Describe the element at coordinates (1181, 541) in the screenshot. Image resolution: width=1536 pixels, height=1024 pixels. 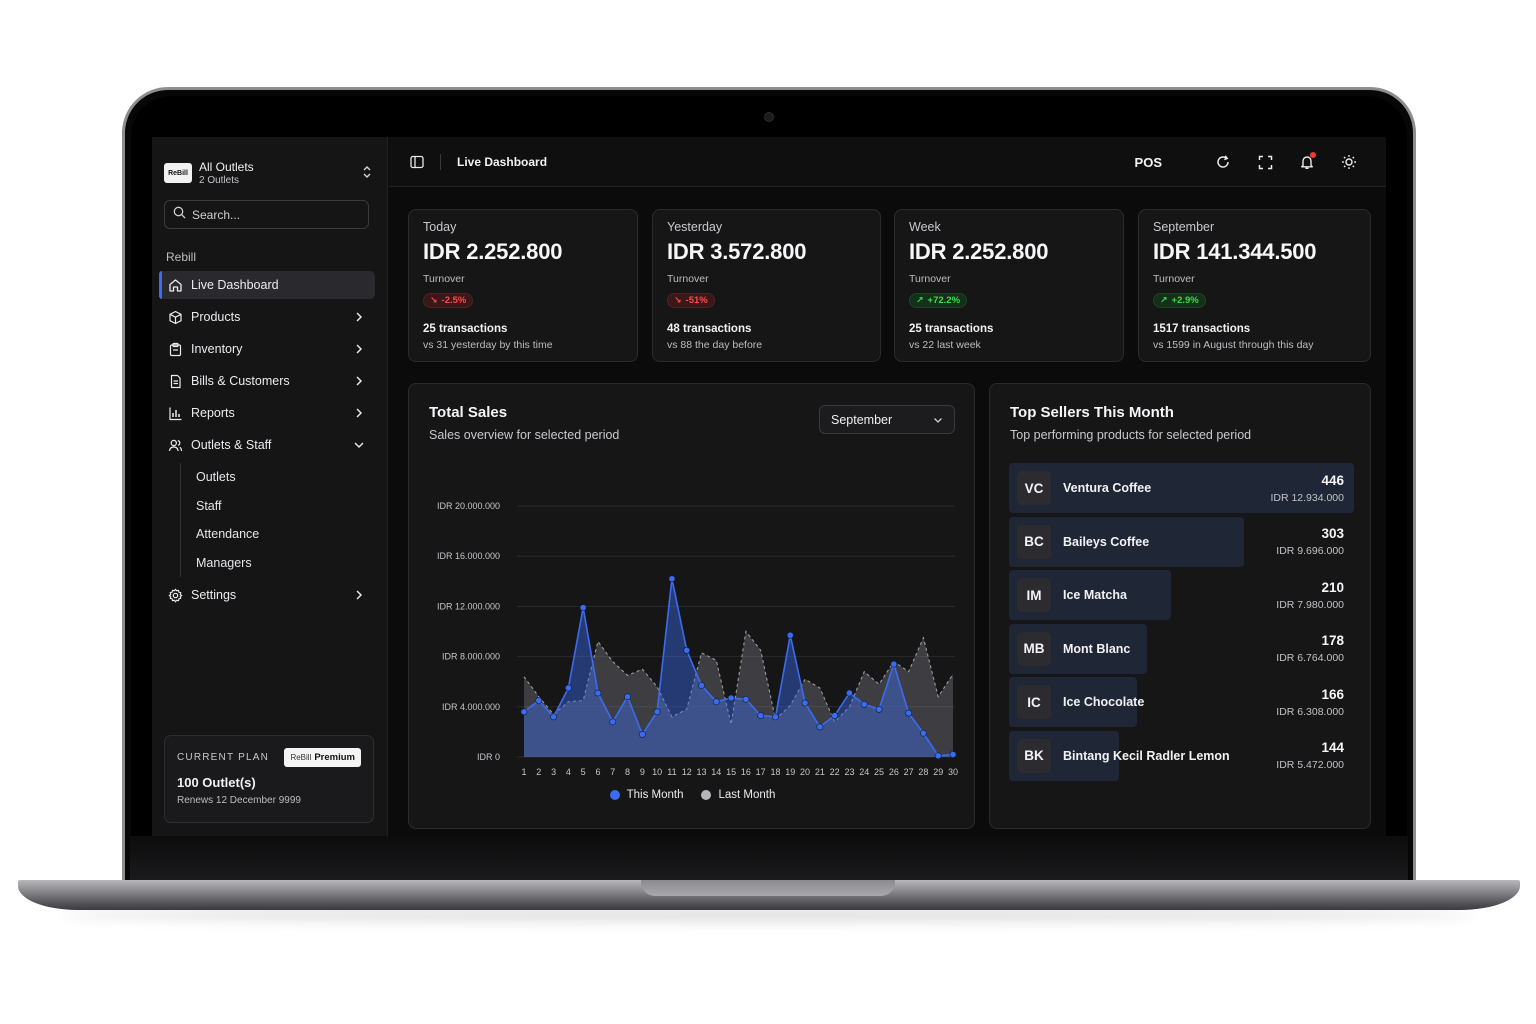
I see `seller-row: BC Baileys Coffee 303 IDR 9.696.000` at that location.